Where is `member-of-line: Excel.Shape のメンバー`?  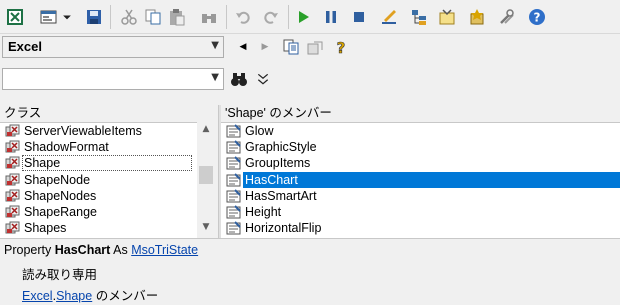
member-of-line: Excel.Shape のメンバー is located at coordinates (90, 294).